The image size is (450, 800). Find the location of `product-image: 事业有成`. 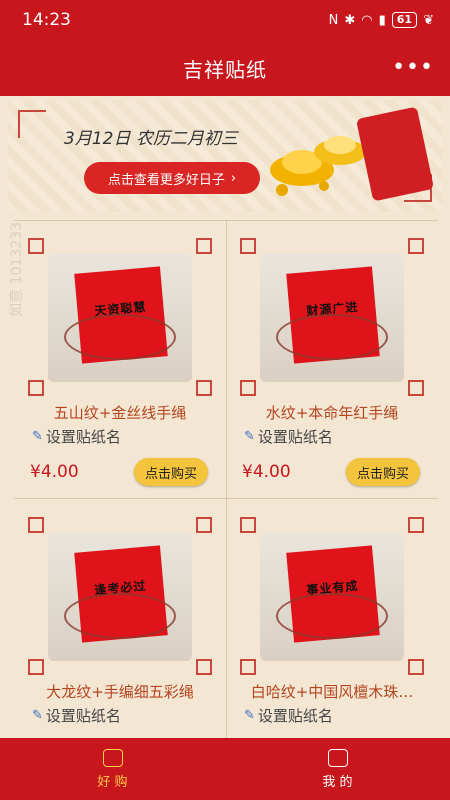

product-image: 事业有成 is located at coordinates (332, 597).